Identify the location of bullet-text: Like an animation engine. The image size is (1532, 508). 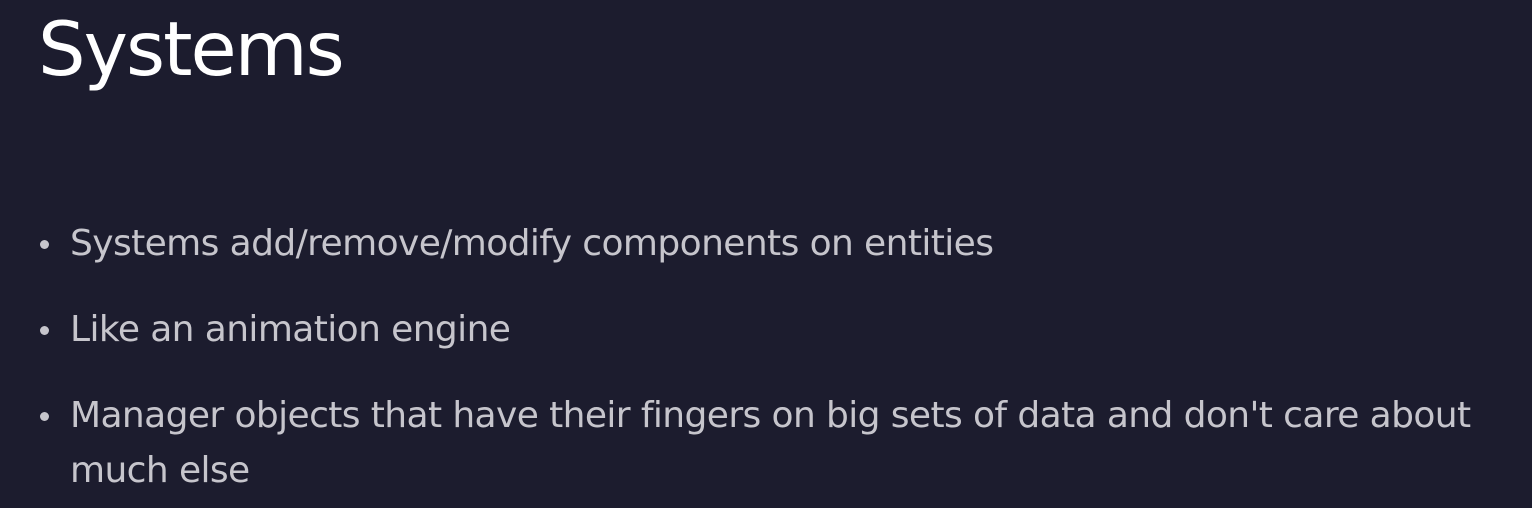
(290, 329).